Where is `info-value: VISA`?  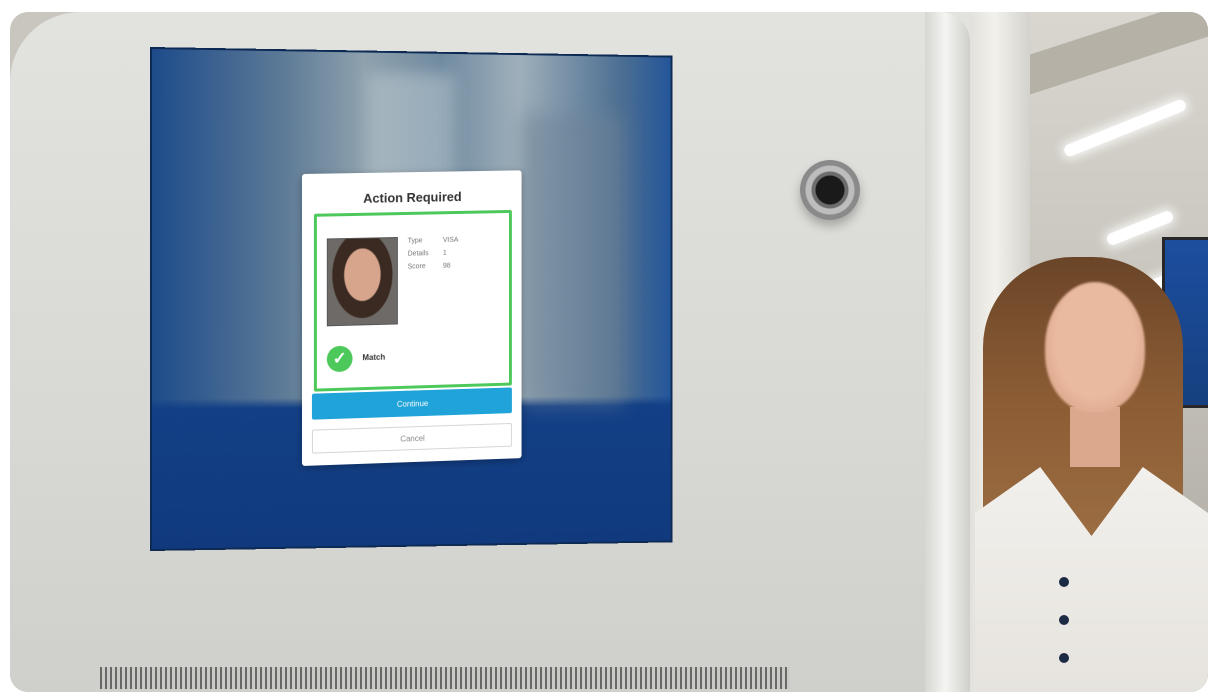
info-value: VISA is located at coordinates (450, 240).